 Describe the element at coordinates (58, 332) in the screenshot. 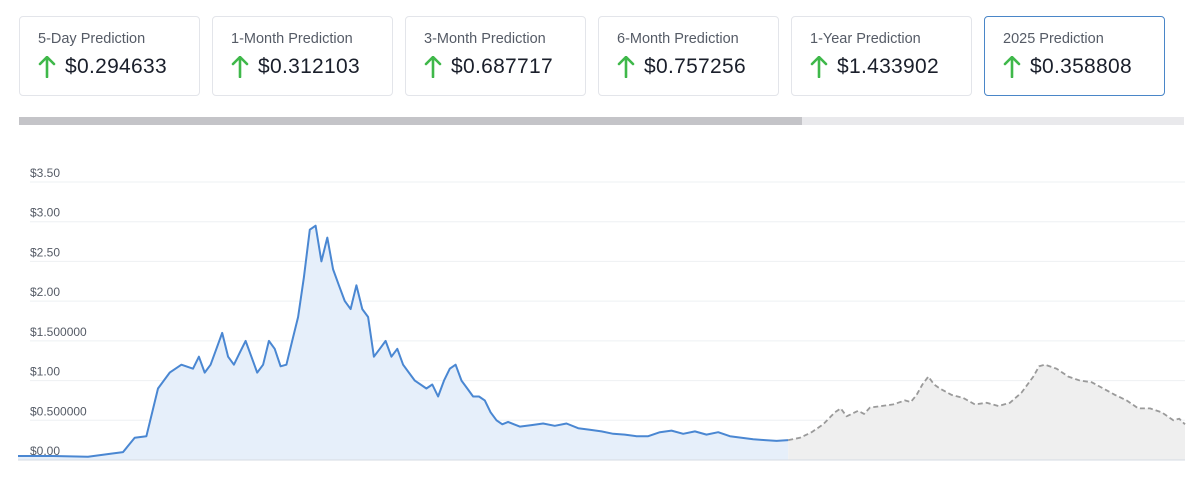

I see `y-tick-label: $1.500000` at that location.